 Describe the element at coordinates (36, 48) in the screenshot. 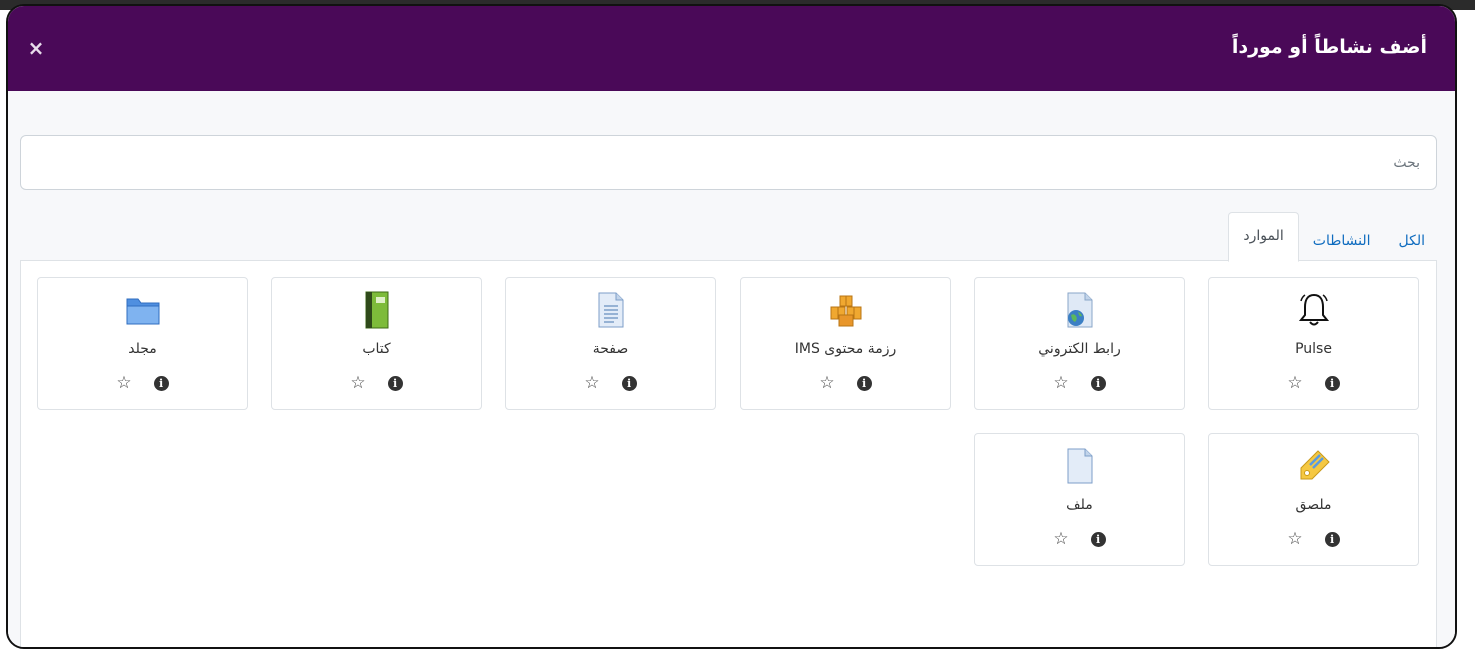

I see `close-button: ×` at that location.